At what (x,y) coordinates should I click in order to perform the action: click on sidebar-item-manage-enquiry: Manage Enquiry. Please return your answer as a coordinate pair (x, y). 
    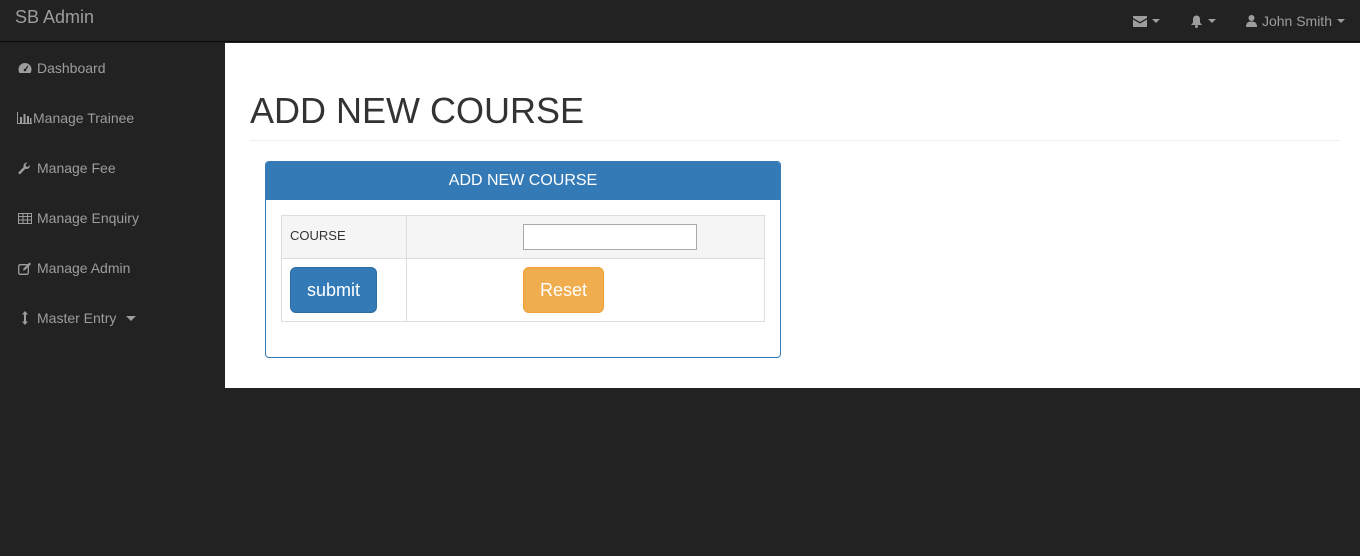
    Looking at the image, I should click on (112, 218).